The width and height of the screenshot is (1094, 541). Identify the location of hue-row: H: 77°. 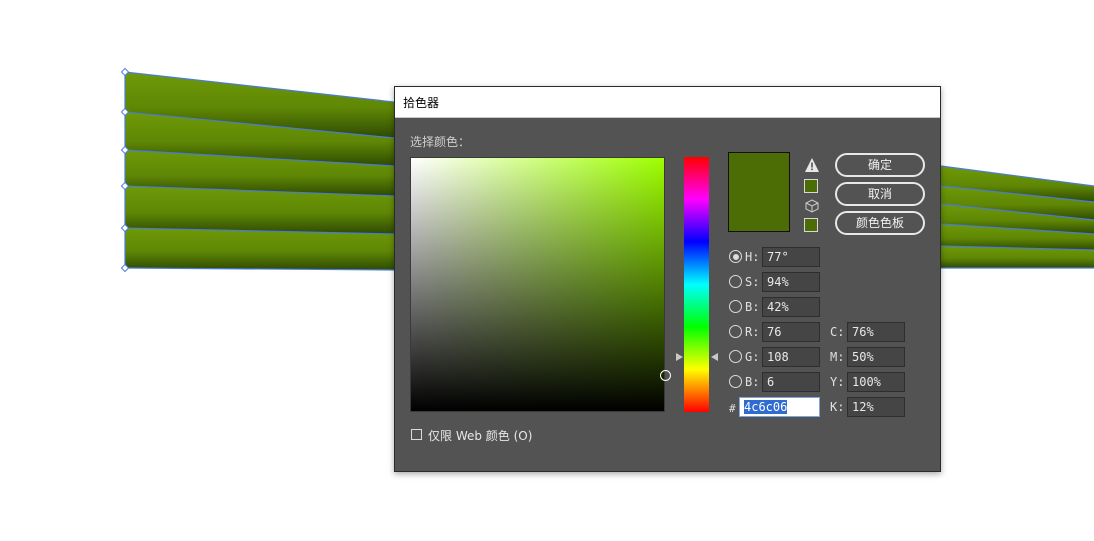
(779, 257).